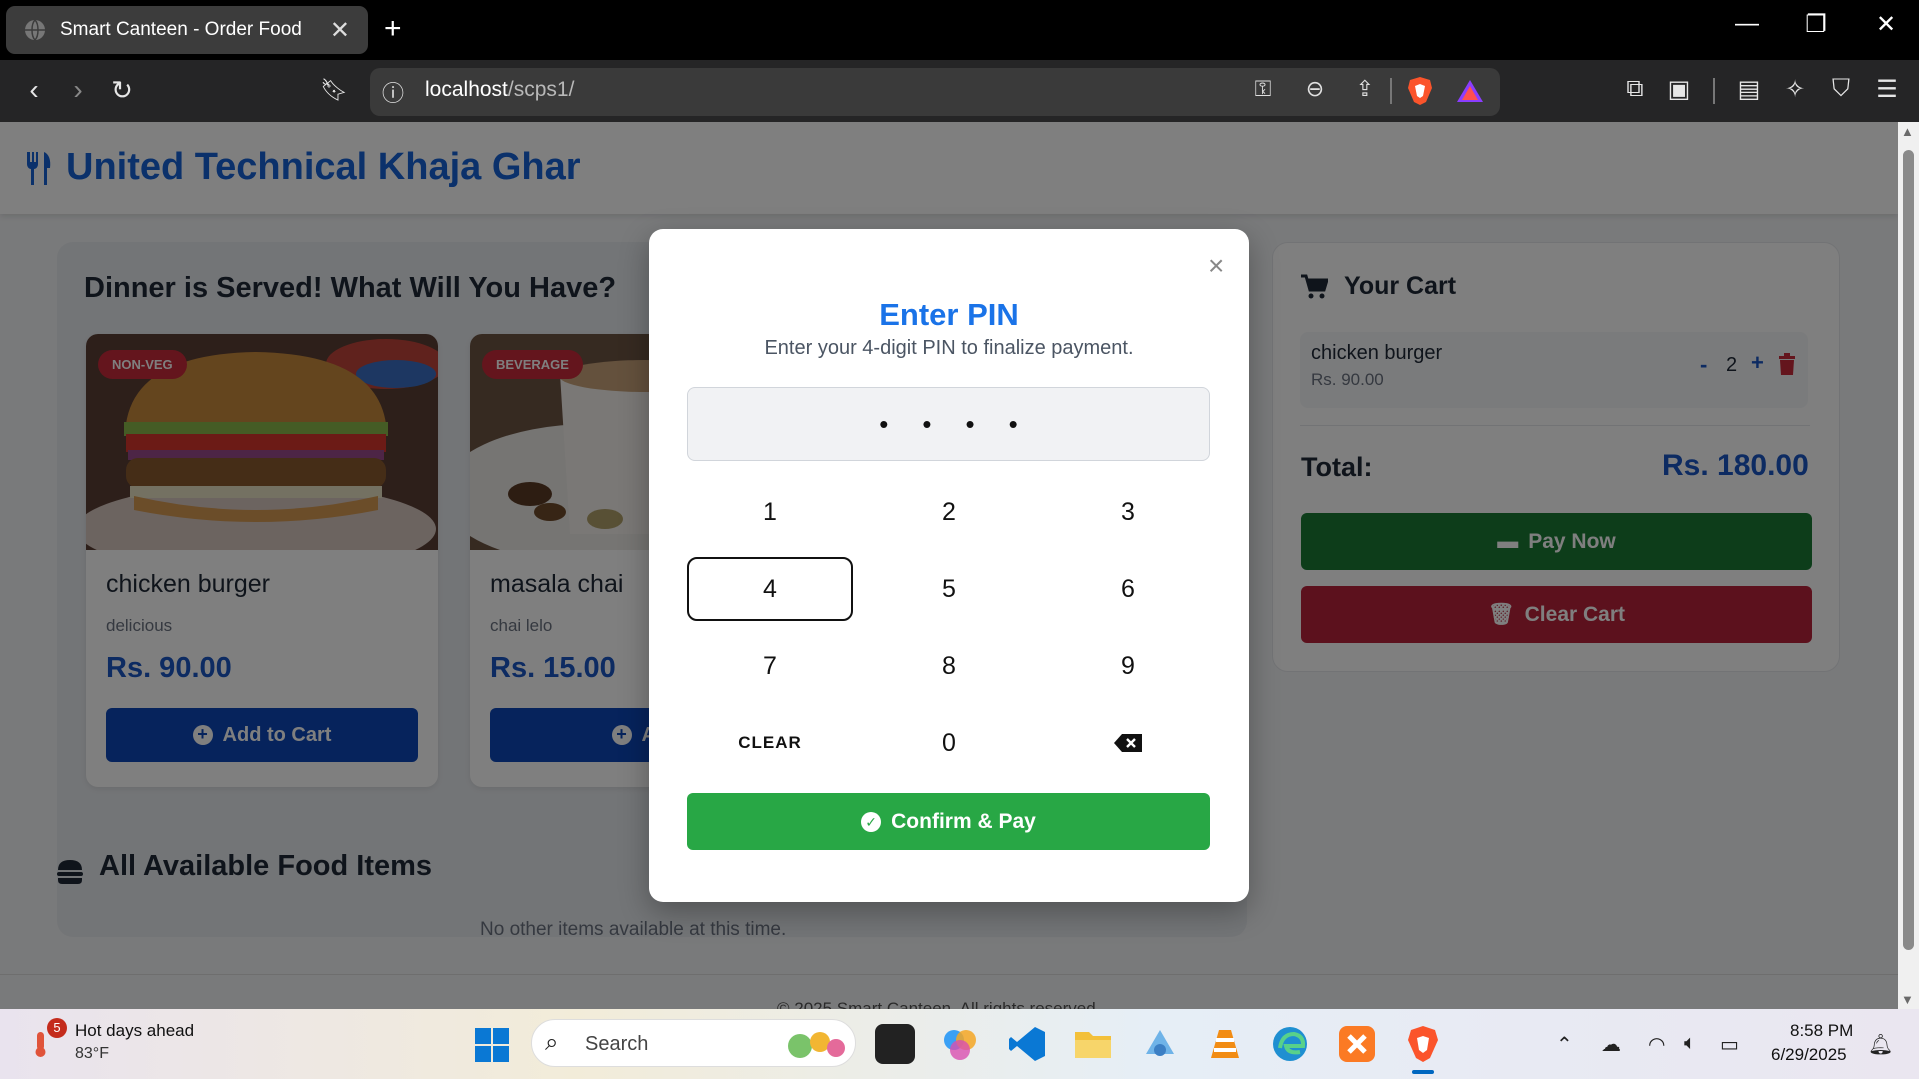 Image resolution: width=1919 pixels, height=1079 pixels. What do you see at coordinates (1635, 89) in the screenshot?
I see `extensions-icon: ⧉` at bounding box center [1635, 89].